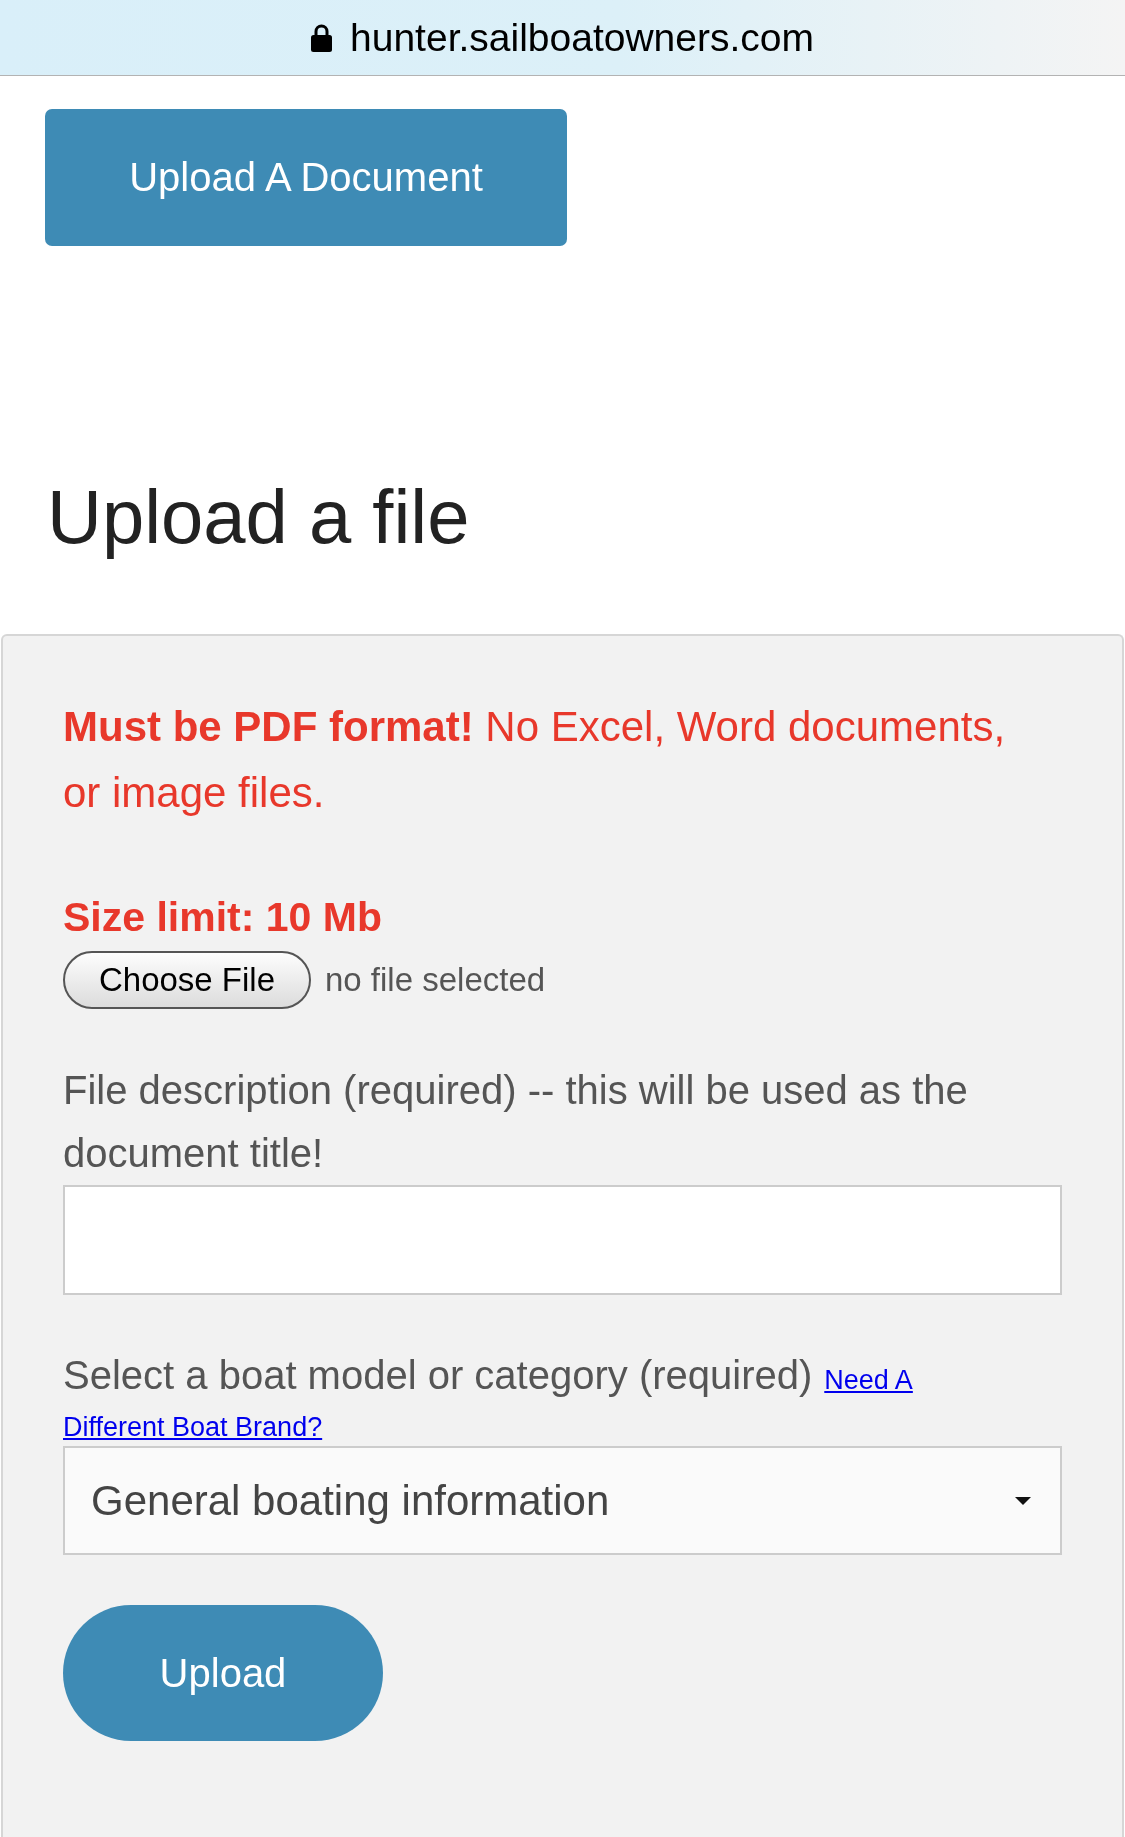 Image resolution: width=1125 pixels, height=1837 pixels. Describe the element at coordinates (187, 980) in the screenshot. I see `choose-file-button: Choose File` at that location.